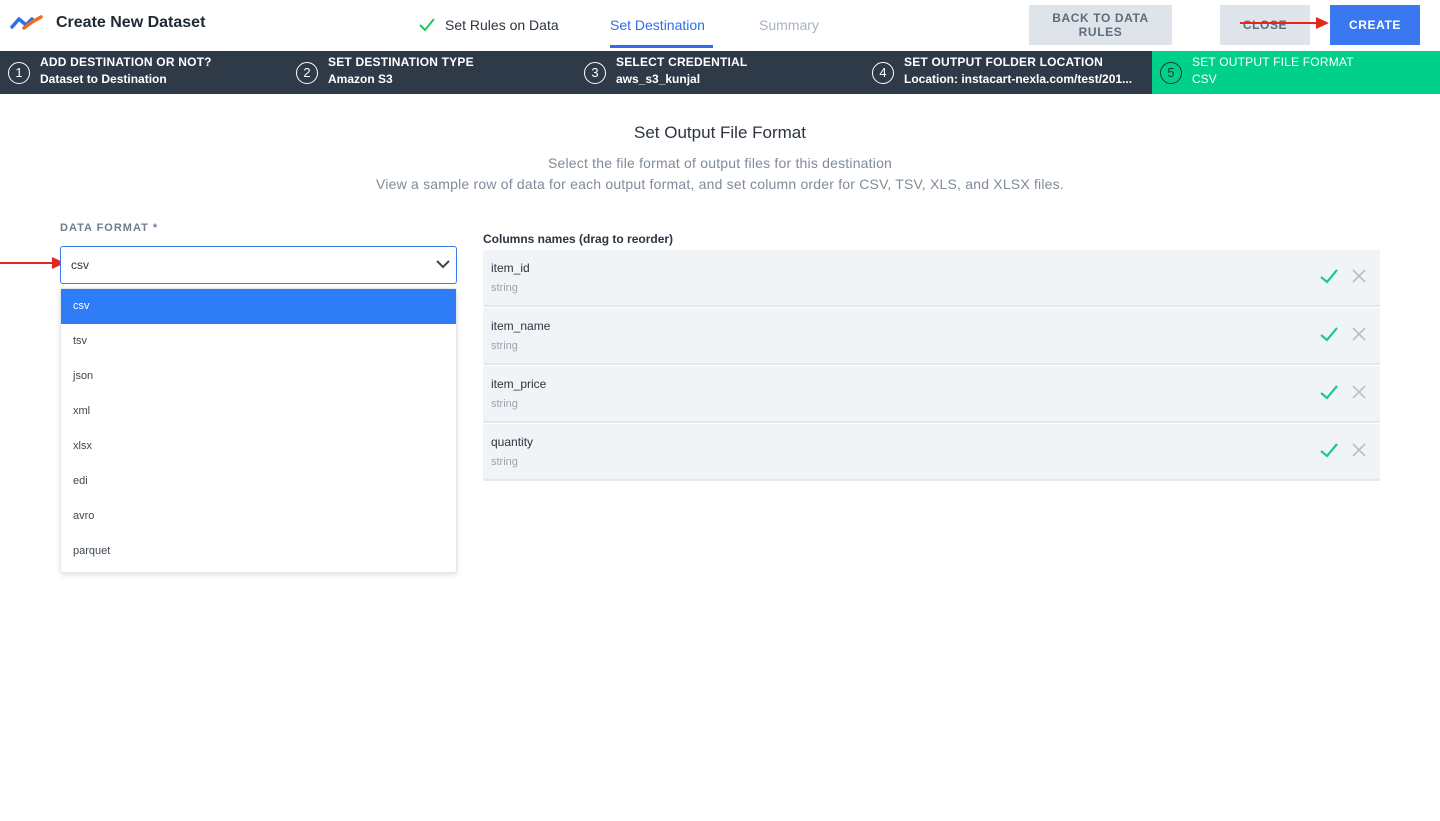  Describe the element at coordinates (661, 46) in the screenshot. I see `active-tab-indicator` at that location.